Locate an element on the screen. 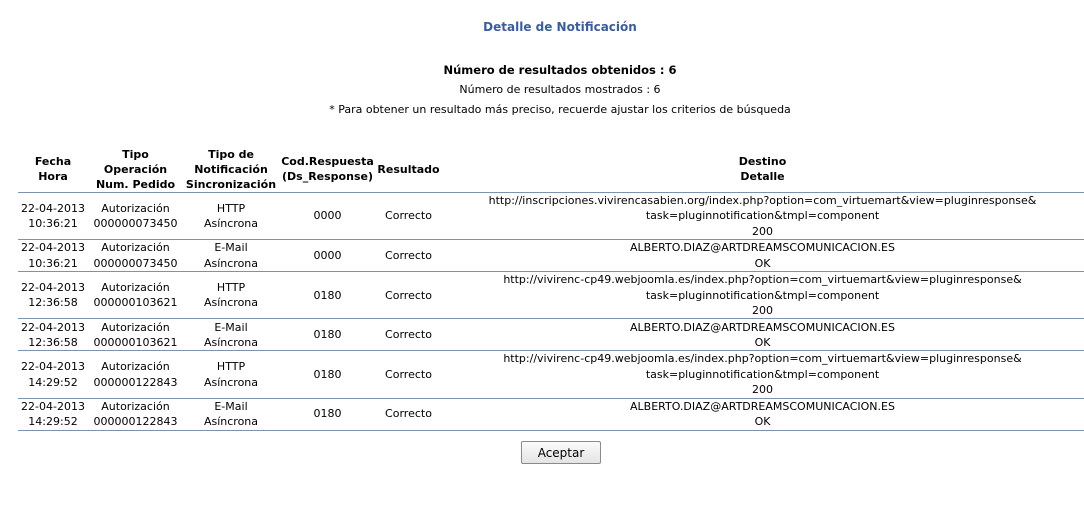 Image resolution: width=1084 pixels, height=506 pixels. header-fecha-hora: Fecha Hora is located at coordinates (53, 169).